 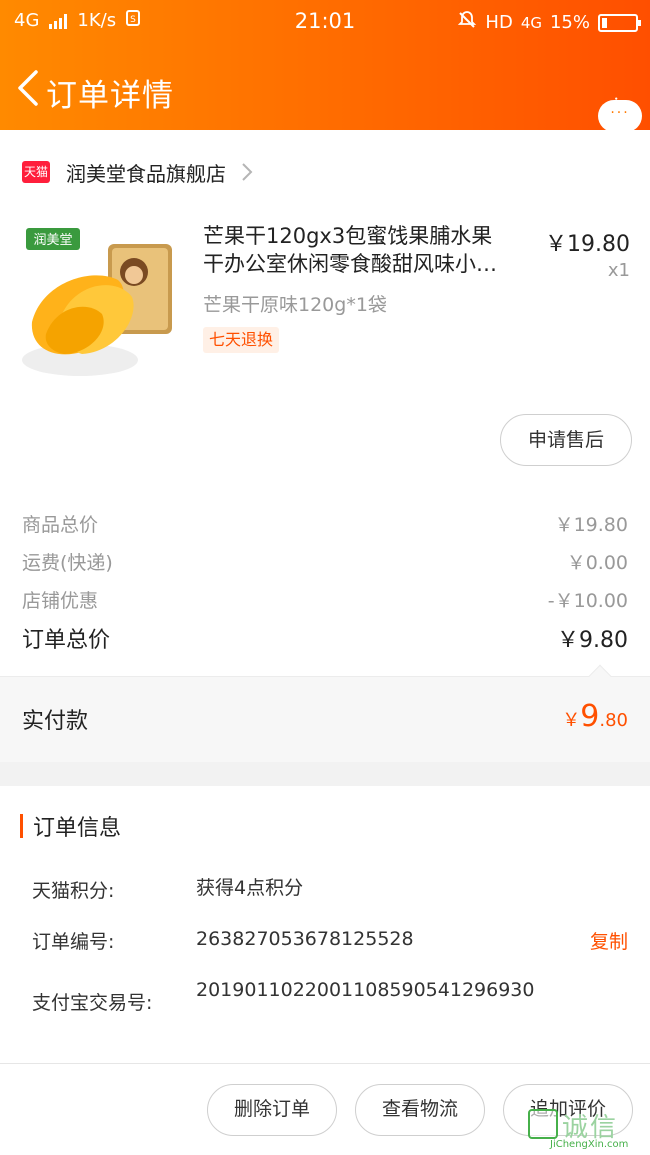 What do you see at coordinates (97, 302) in the screenshot?
I see `dried-mango-product-image: 润美堂` at bounding box center [97, 302].